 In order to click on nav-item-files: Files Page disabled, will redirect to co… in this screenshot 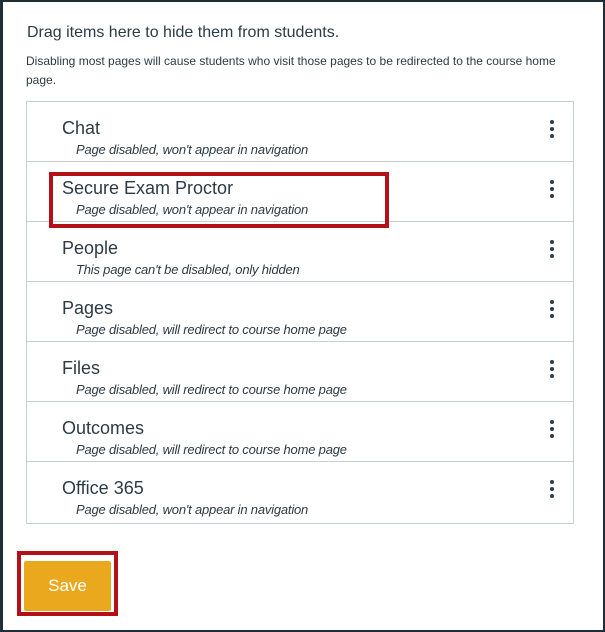, I will do `click(300, 372)`.